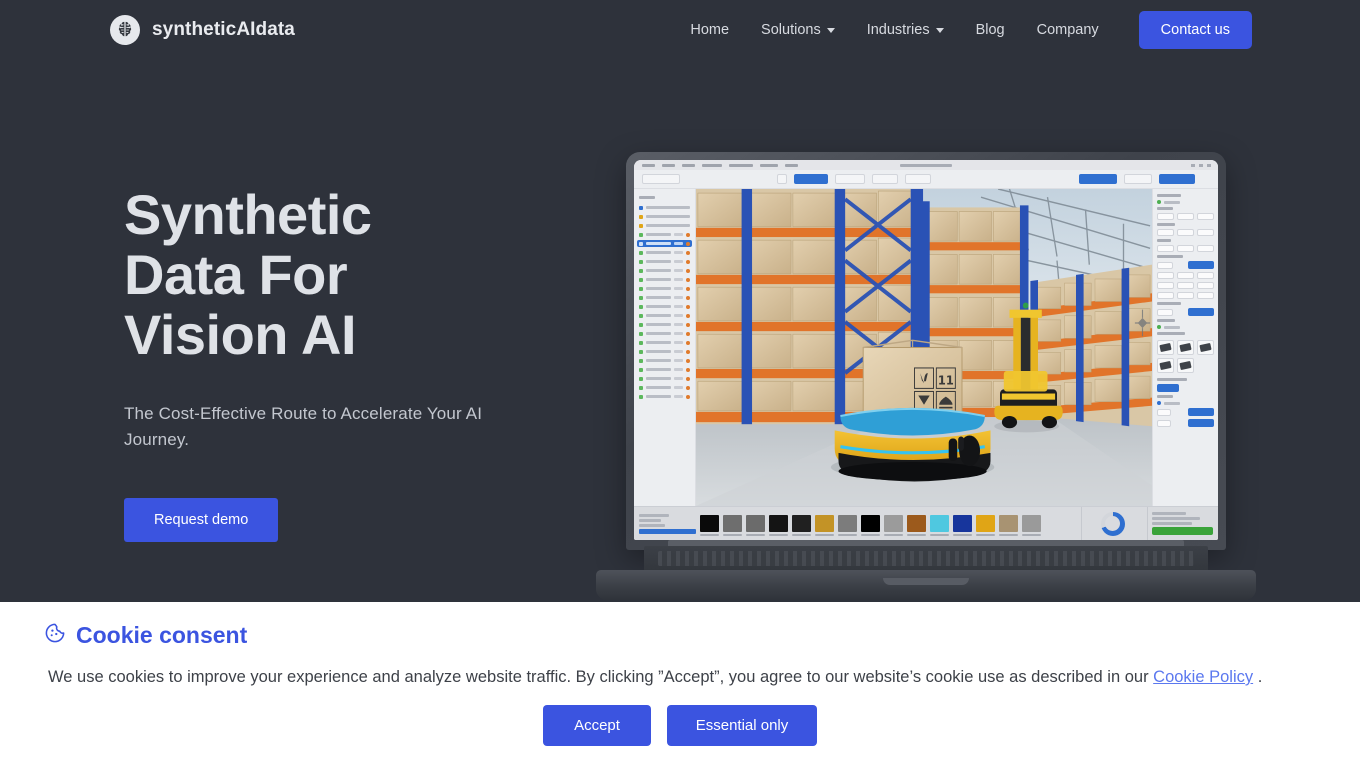  I want to click on maximize-icon, so click(1201, 165).